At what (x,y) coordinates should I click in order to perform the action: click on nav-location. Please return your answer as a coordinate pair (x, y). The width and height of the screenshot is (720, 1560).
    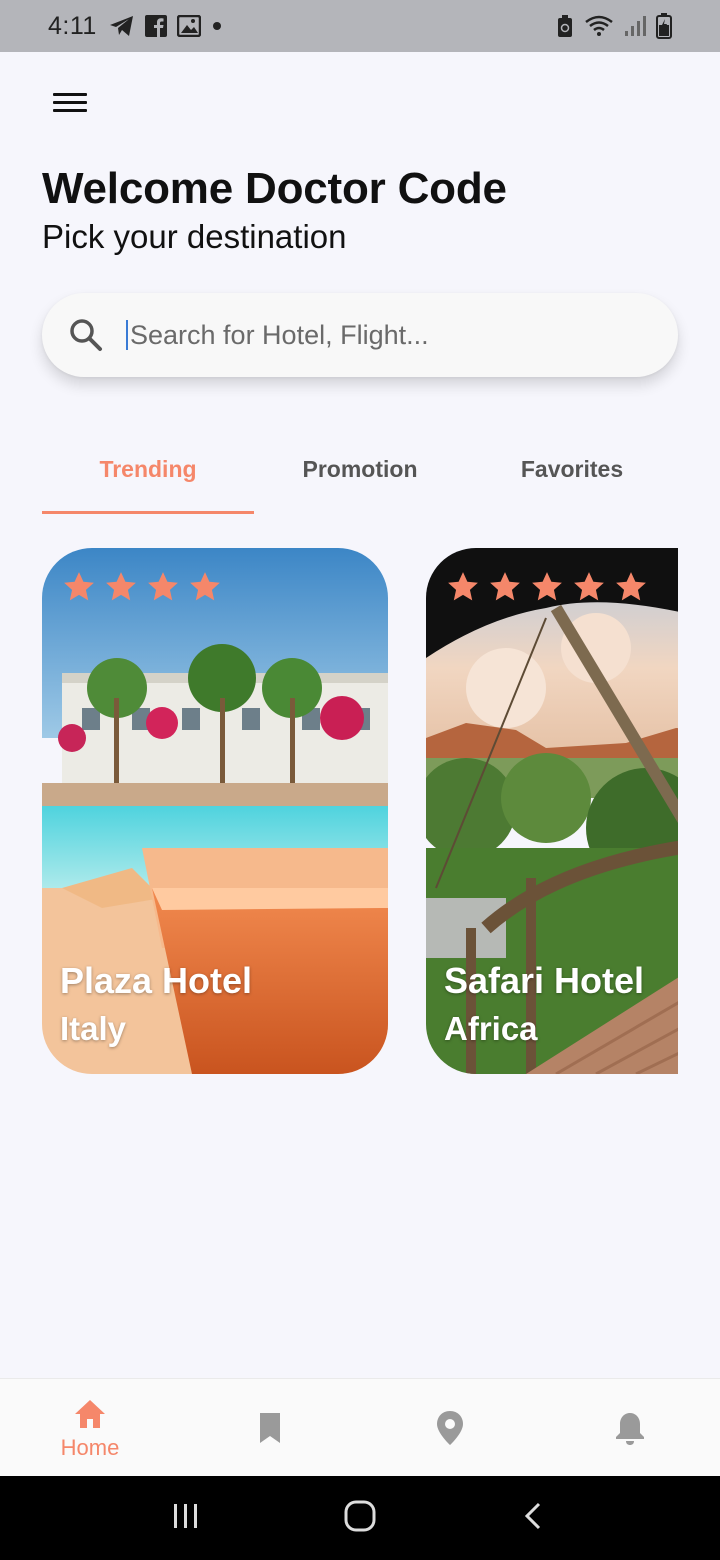
    Looking at the image, I should click on (450, 1427).